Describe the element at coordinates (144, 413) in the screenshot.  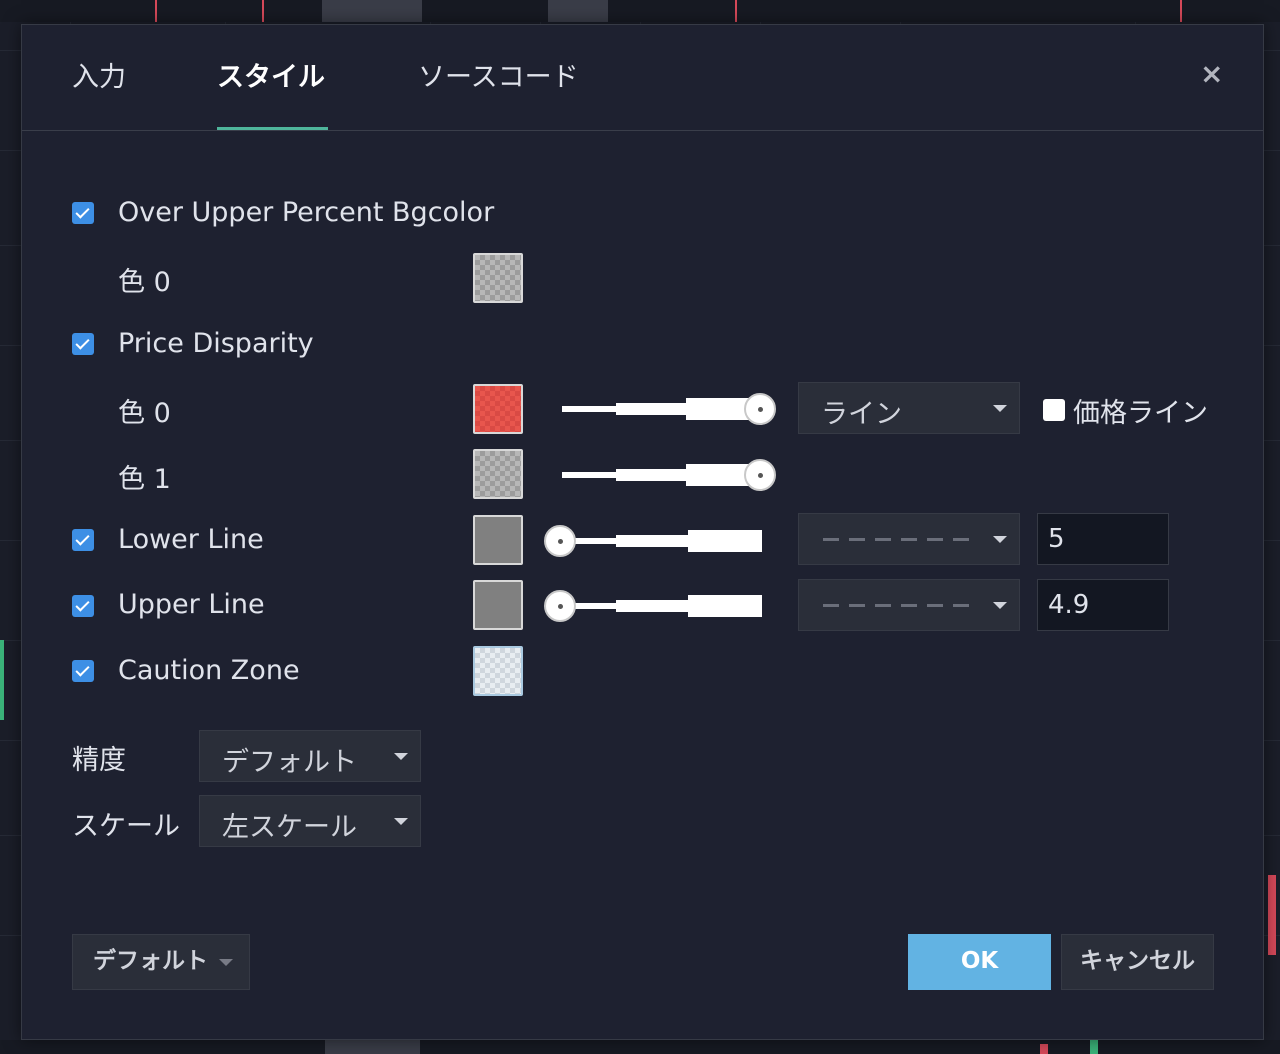
I see `price-disparity-color0-label: 色 0` at that location.